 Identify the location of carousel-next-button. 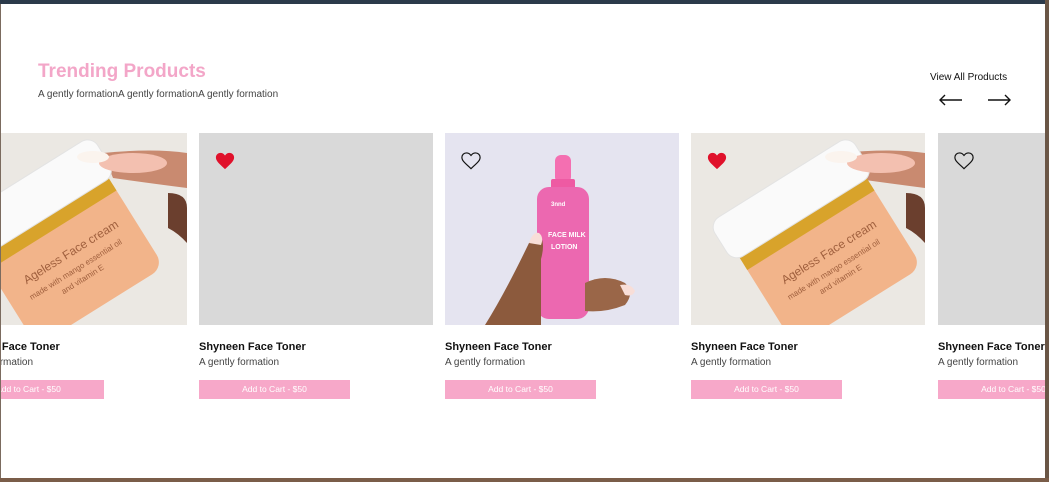
(999, 100).